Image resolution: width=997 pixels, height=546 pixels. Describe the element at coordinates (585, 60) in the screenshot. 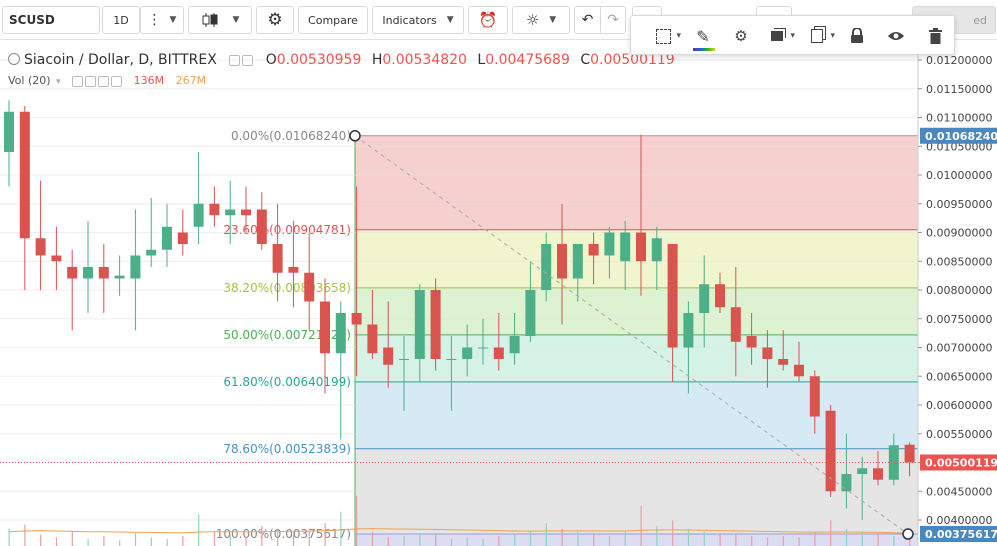

I see `close-label: C` at that location.